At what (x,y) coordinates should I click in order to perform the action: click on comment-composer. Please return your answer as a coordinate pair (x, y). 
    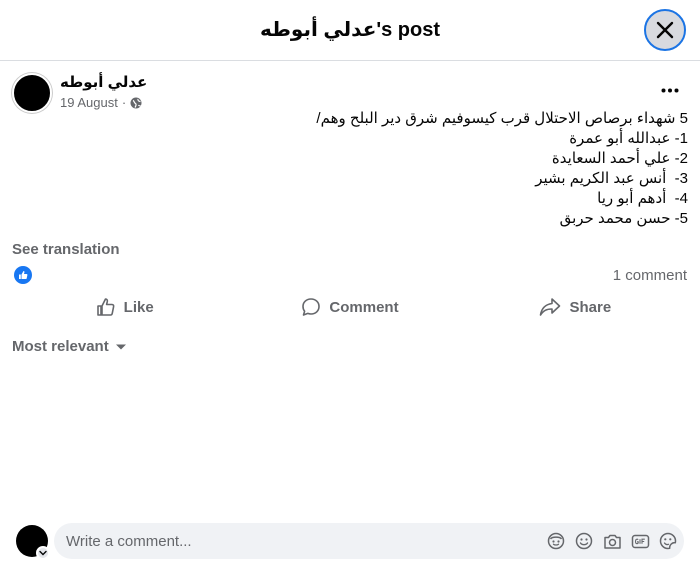
    Looking at the image, I should click on (369, 541).